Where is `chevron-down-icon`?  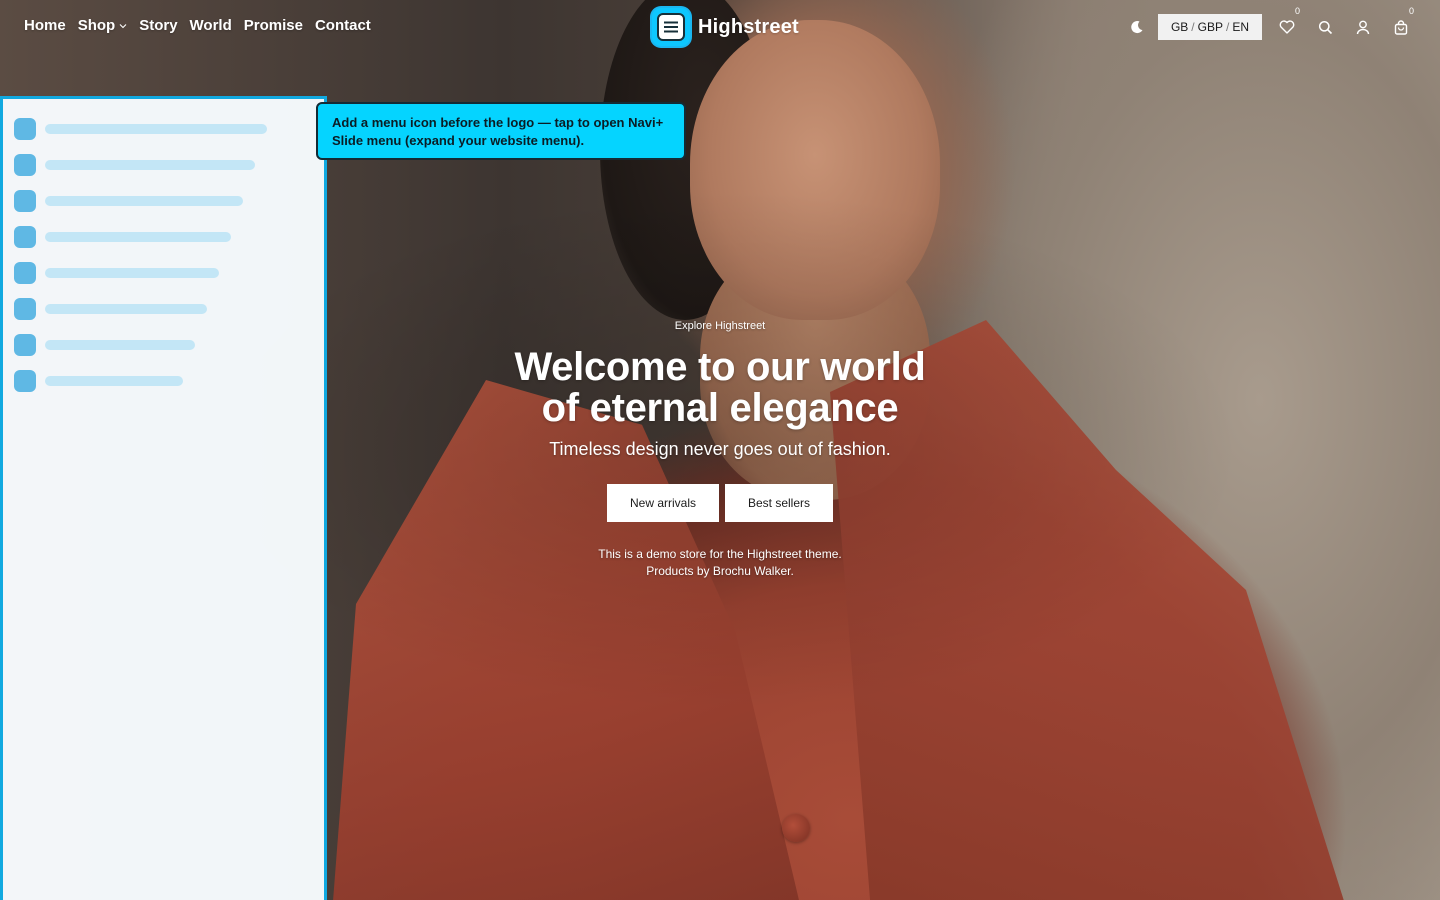 chevron-down-icon is located at coordinates (123, 25).